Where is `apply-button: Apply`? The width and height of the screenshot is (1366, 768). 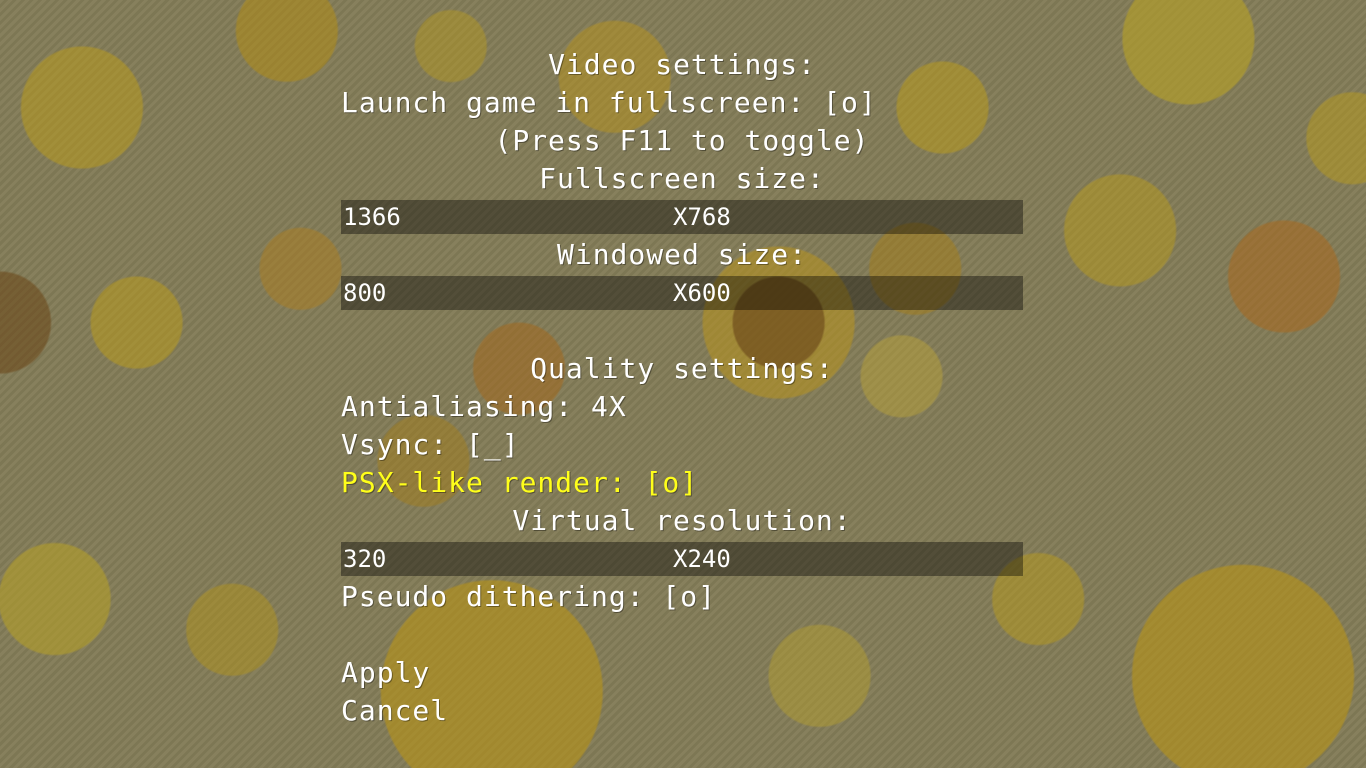 apply-button: Apply is located at coordinates (682, 673).